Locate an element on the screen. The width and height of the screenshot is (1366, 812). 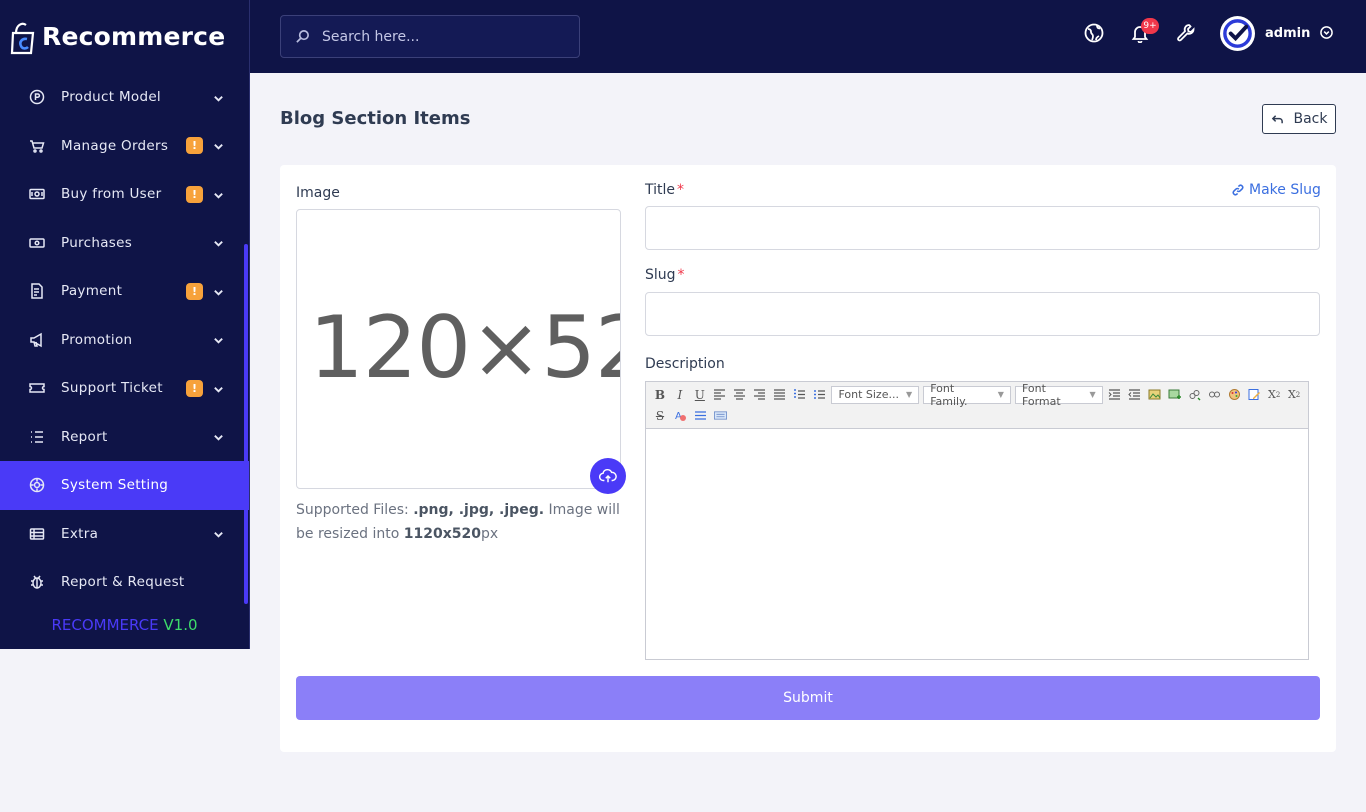
notifications-bell-icon: 9+ is located at coordinates (1144, 31).